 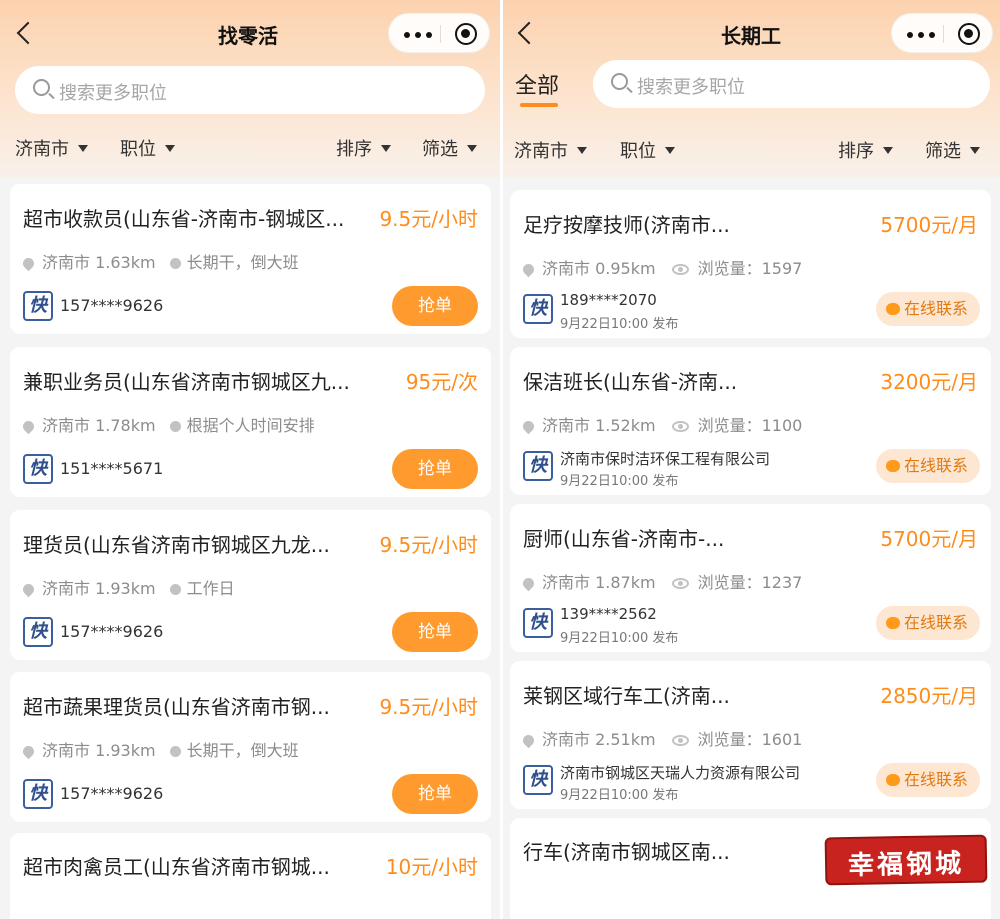 What do you see at coordinates (250, 425) in the screenshot?
I see `job-schedule: 根据个人时间安排` at bounding box center [250, 425].